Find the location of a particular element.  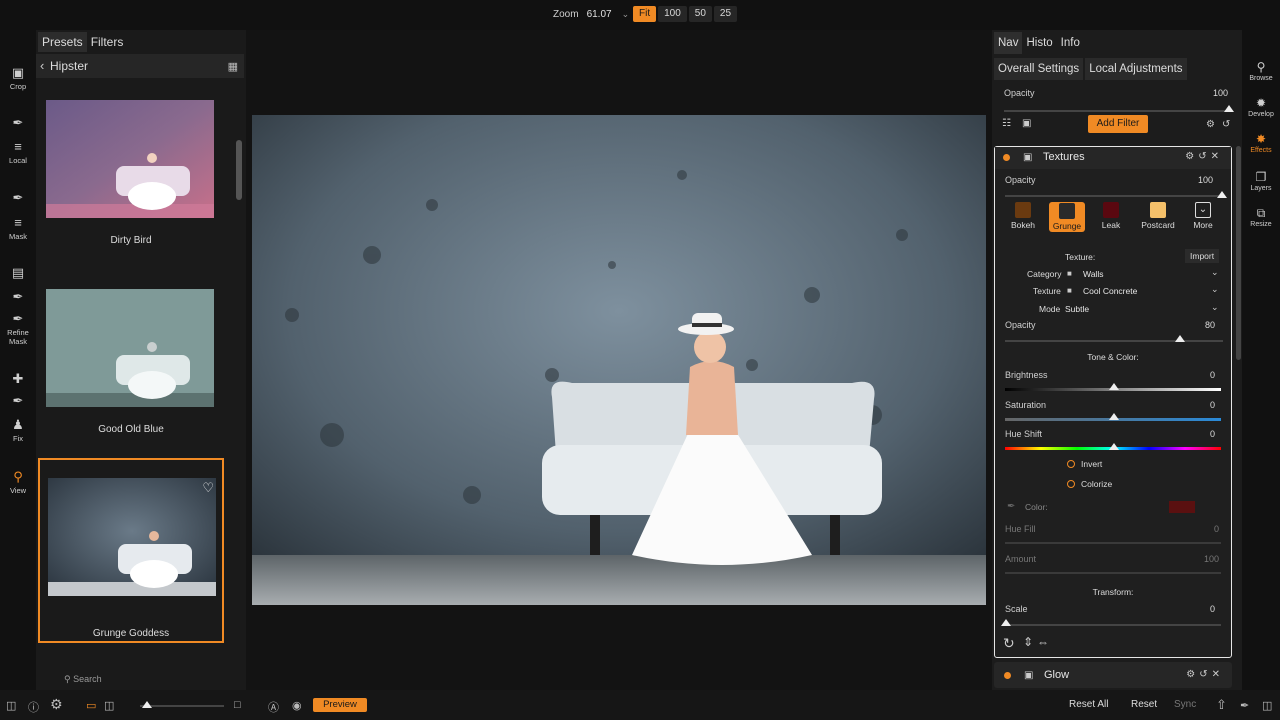

presets-scrollbar is located at coordinates (239, 170).